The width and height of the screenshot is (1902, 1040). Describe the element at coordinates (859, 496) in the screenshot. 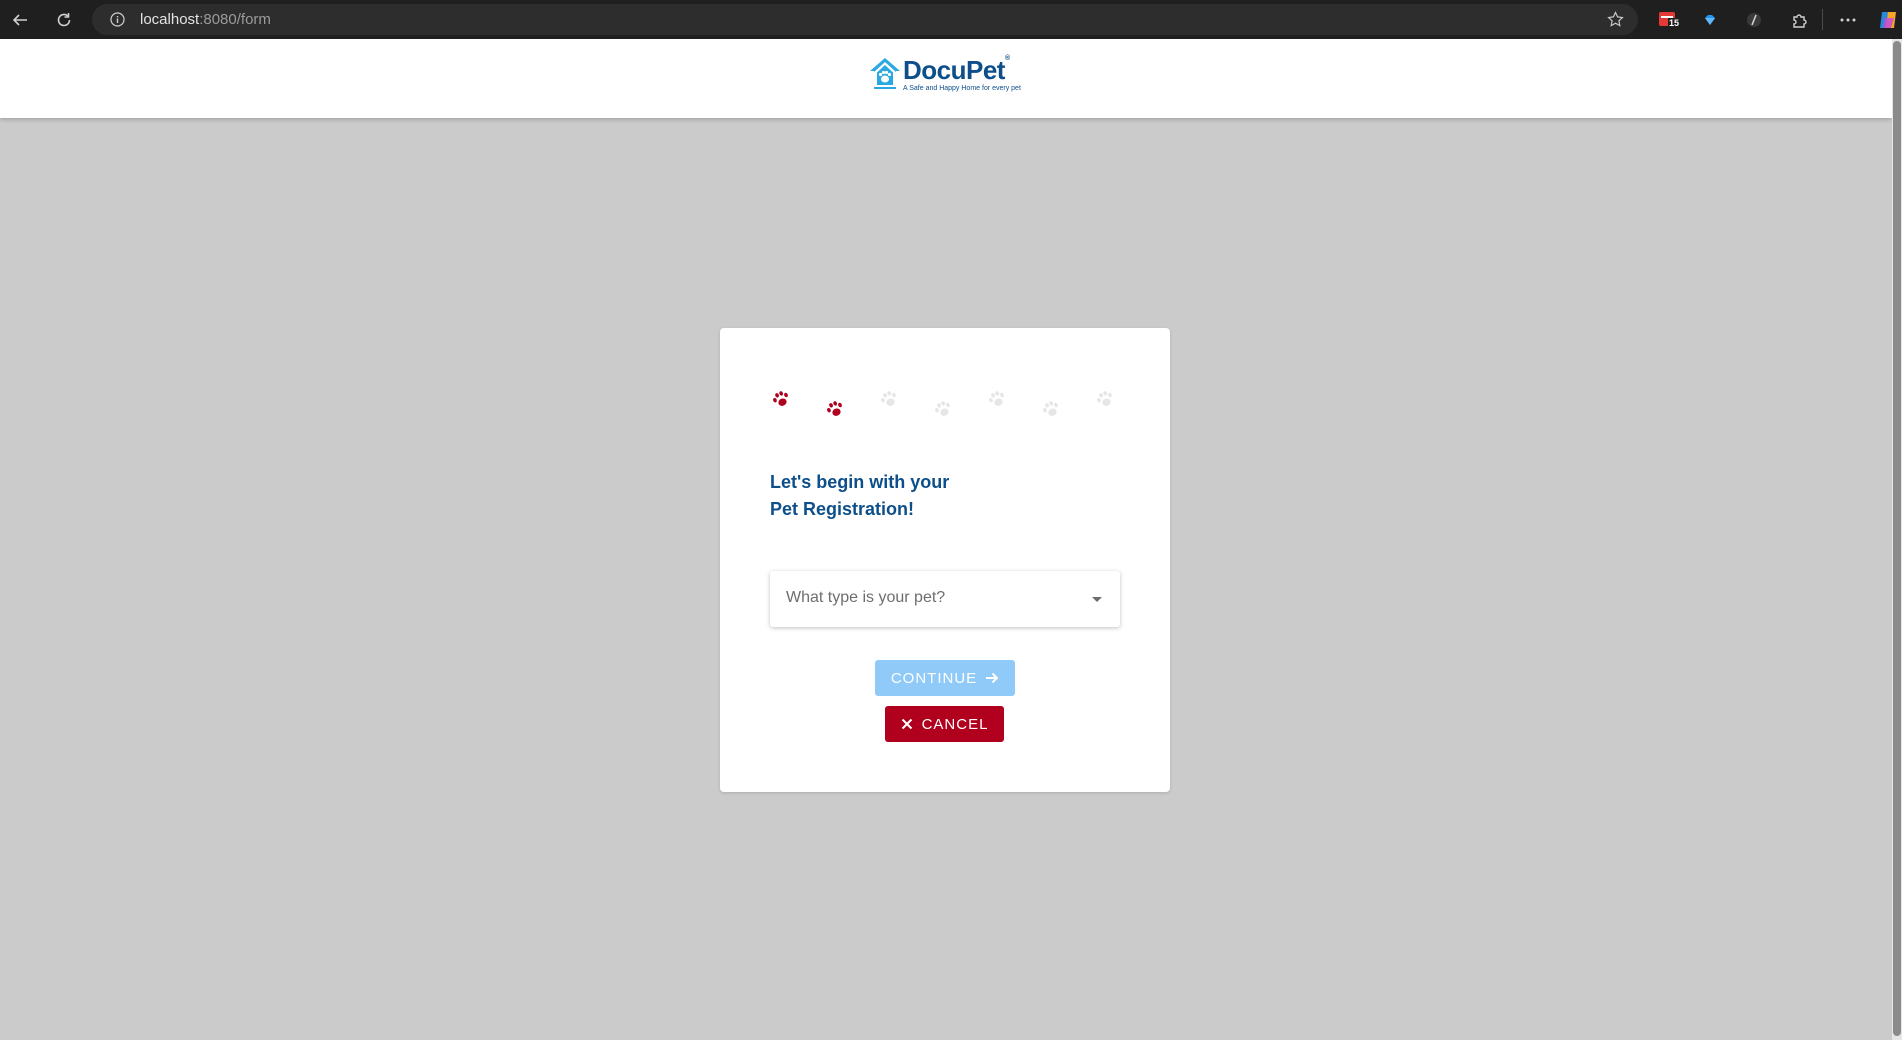

I see `form-heading: Let's begin with your Pet Registration!` at that location.